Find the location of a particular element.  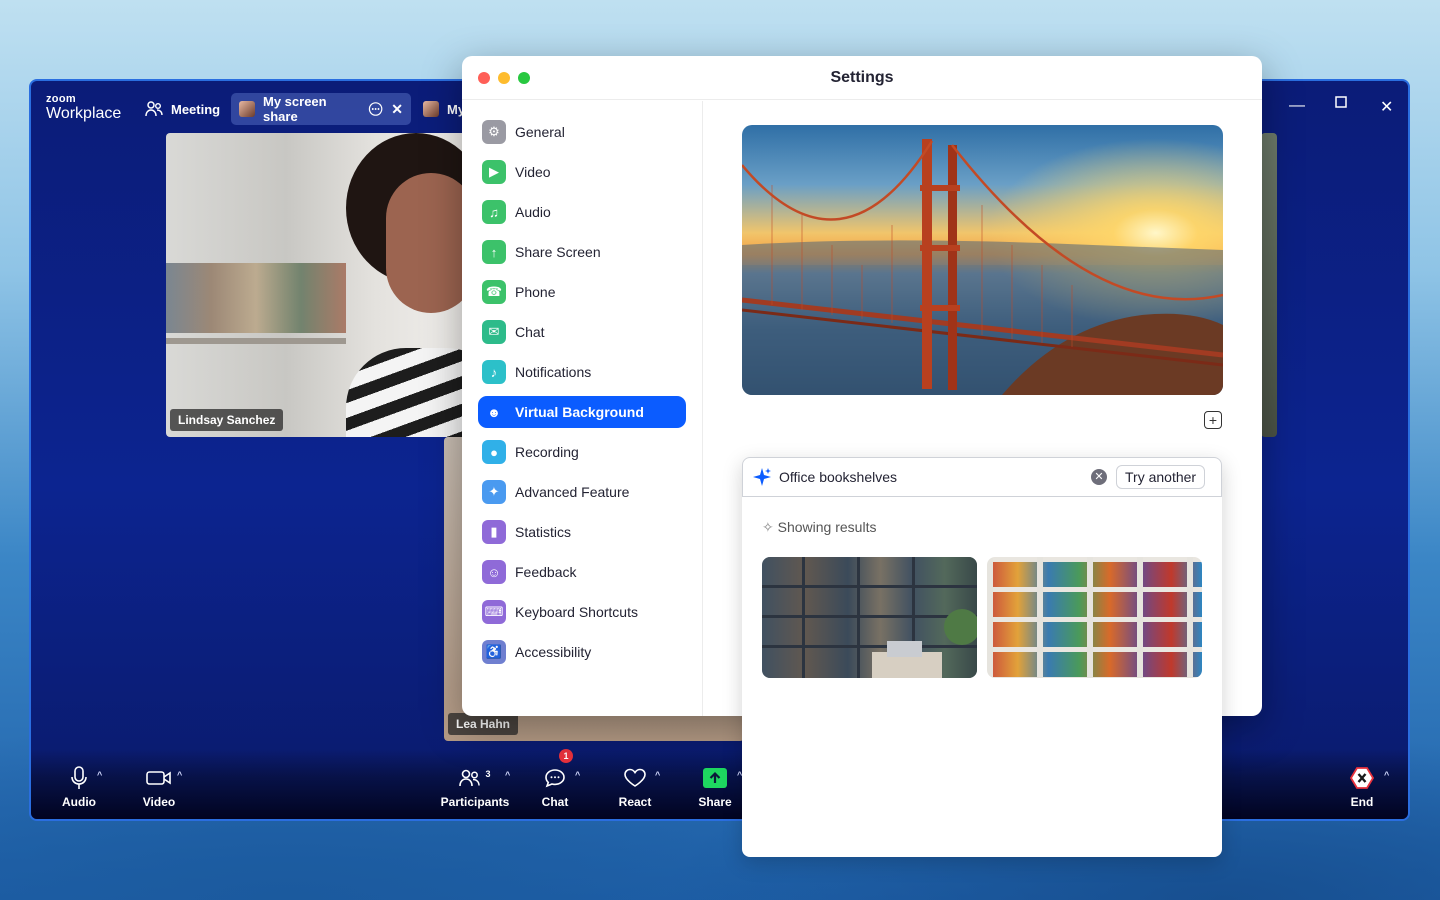

end-meeting-icon is located at coordinates (1362, 778).